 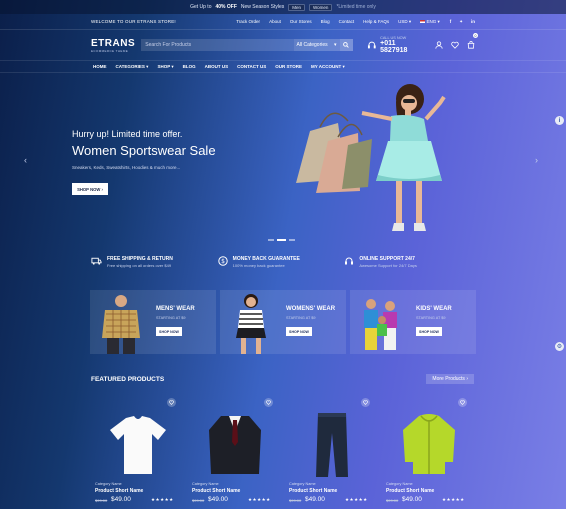 I want to click on search-button, so click(x=346, y=45).